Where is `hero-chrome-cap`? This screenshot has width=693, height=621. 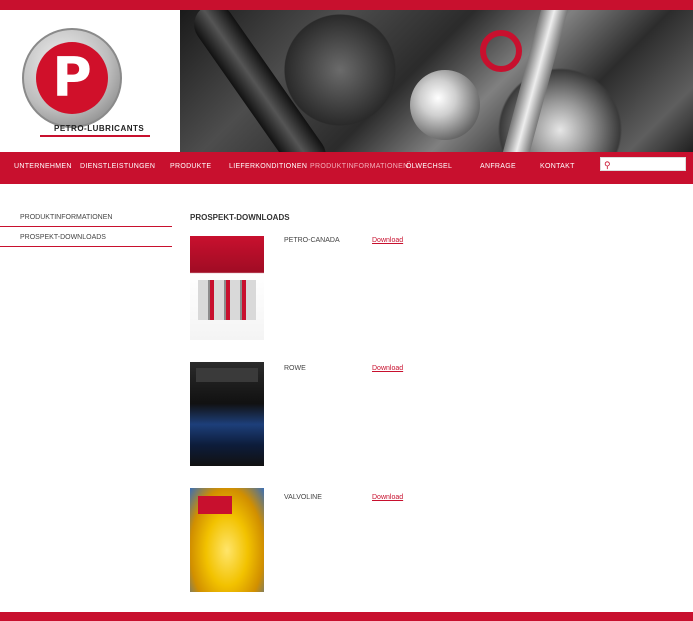
hero-chrome-cap is located at coordinates (445, 105).